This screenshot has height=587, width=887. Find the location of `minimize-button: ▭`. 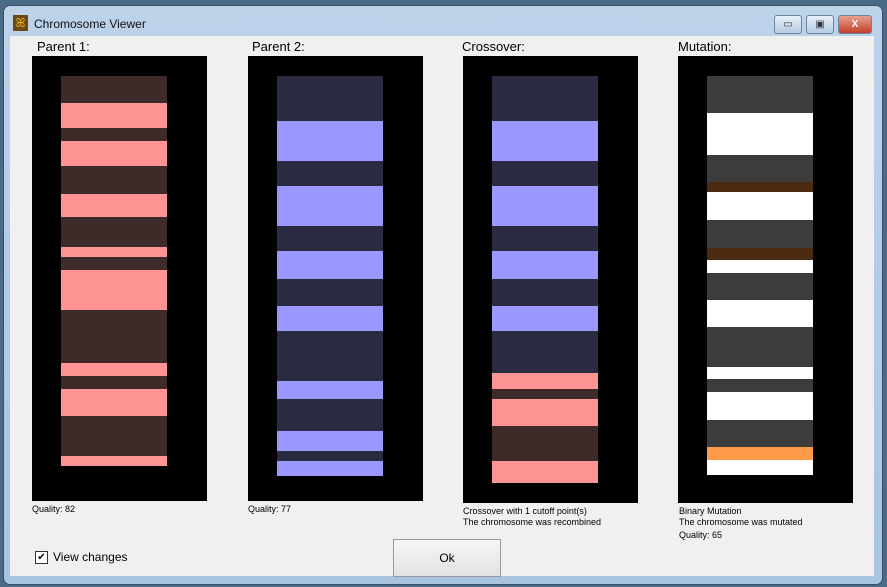

minimize-button: ▭ is located at coordinates (788, 24).